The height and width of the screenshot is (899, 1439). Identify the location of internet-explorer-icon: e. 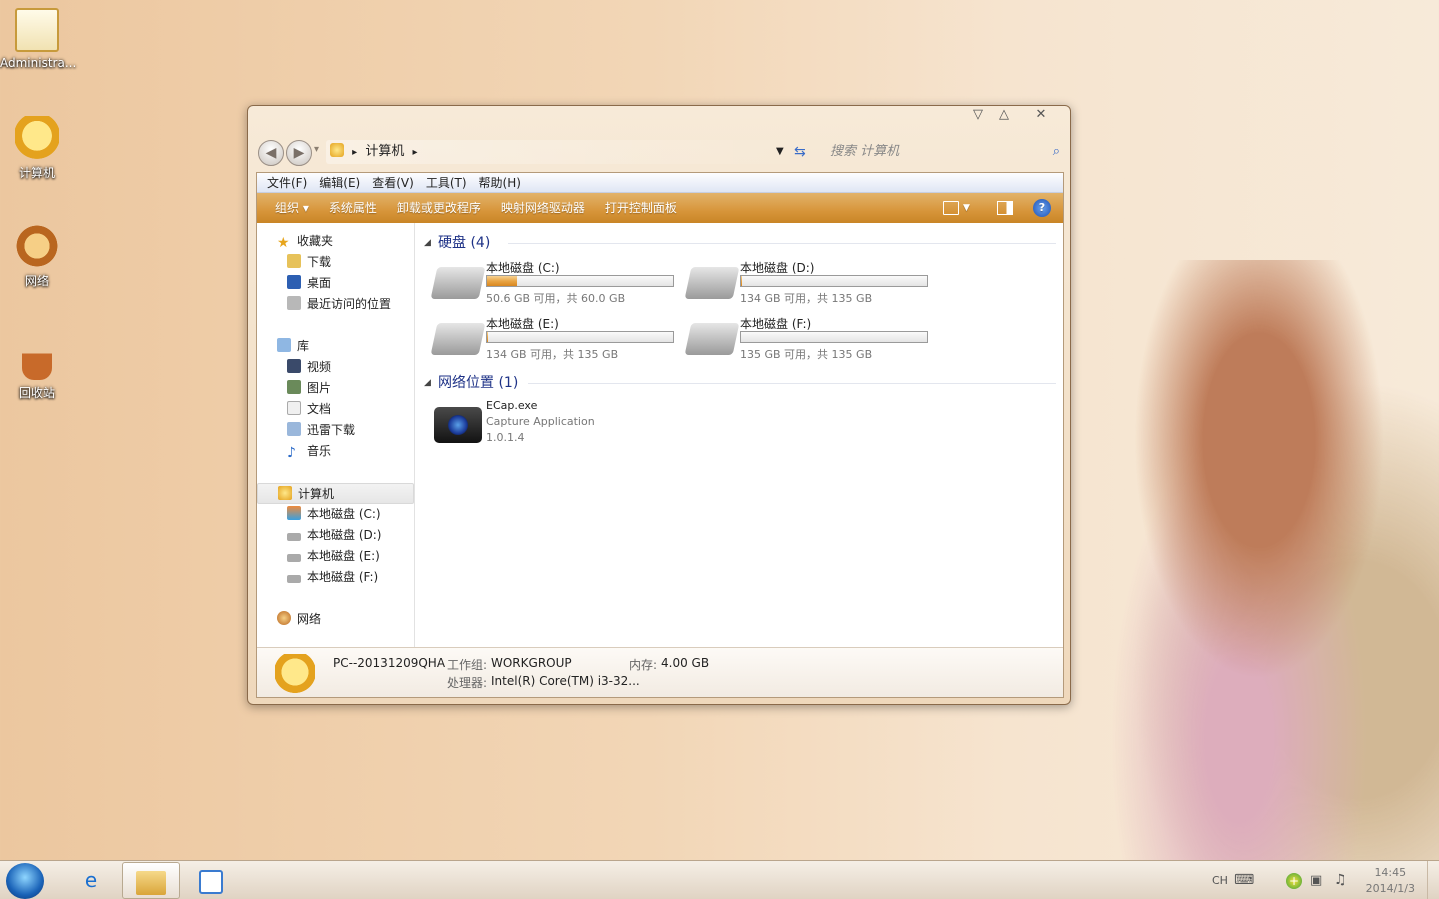
(91, 880).